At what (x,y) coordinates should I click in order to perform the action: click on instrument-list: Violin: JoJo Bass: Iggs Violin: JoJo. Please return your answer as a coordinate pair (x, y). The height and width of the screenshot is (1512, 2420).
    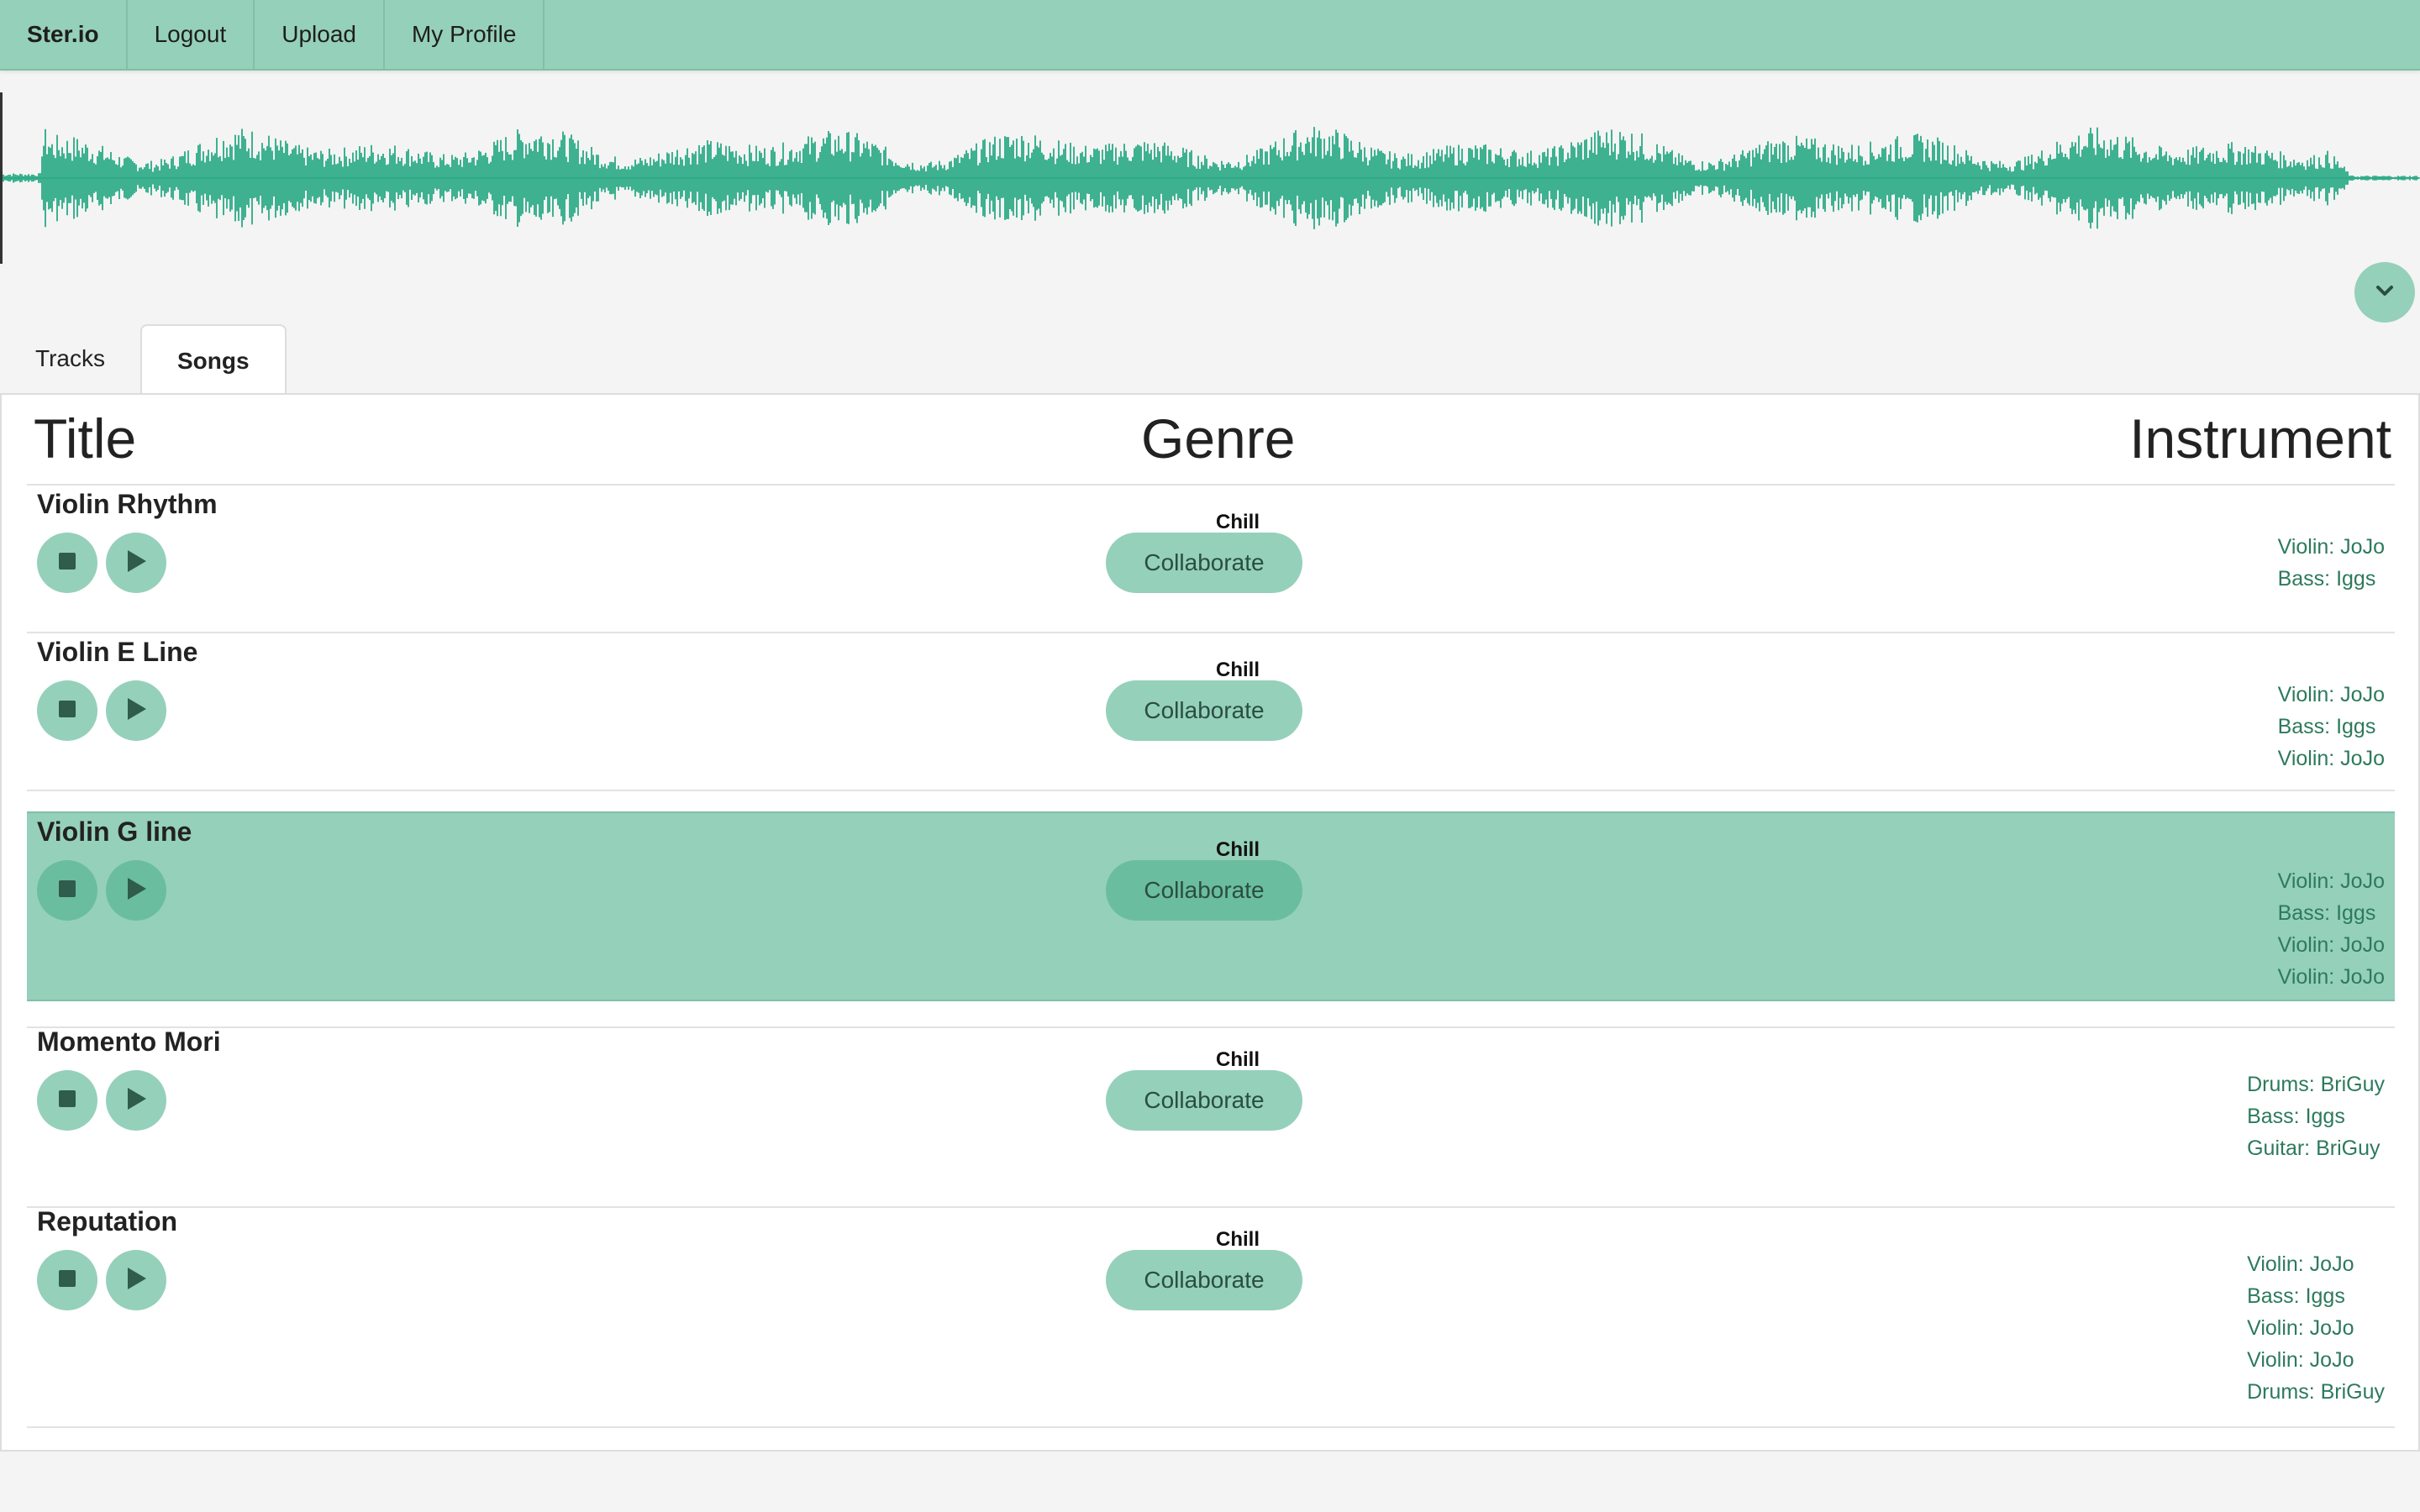
    Looking at the image, I should click on (2331, 726).